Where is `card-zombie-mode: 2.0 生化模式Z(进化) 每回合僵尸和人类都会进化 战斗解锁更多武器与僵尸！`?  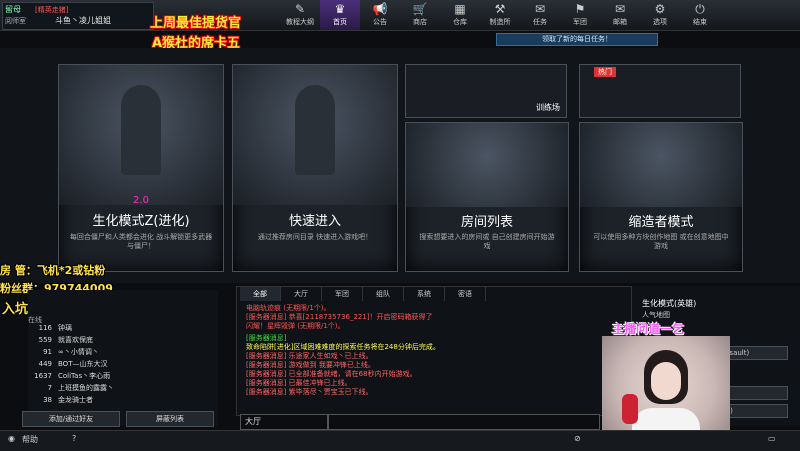
card-zombie-mode: 2.0 生化模式Z(进化) 每回合僵尸和人类都会进化 战斗解锁更多武器与僵尸！ is located at coordinates (141, 168).